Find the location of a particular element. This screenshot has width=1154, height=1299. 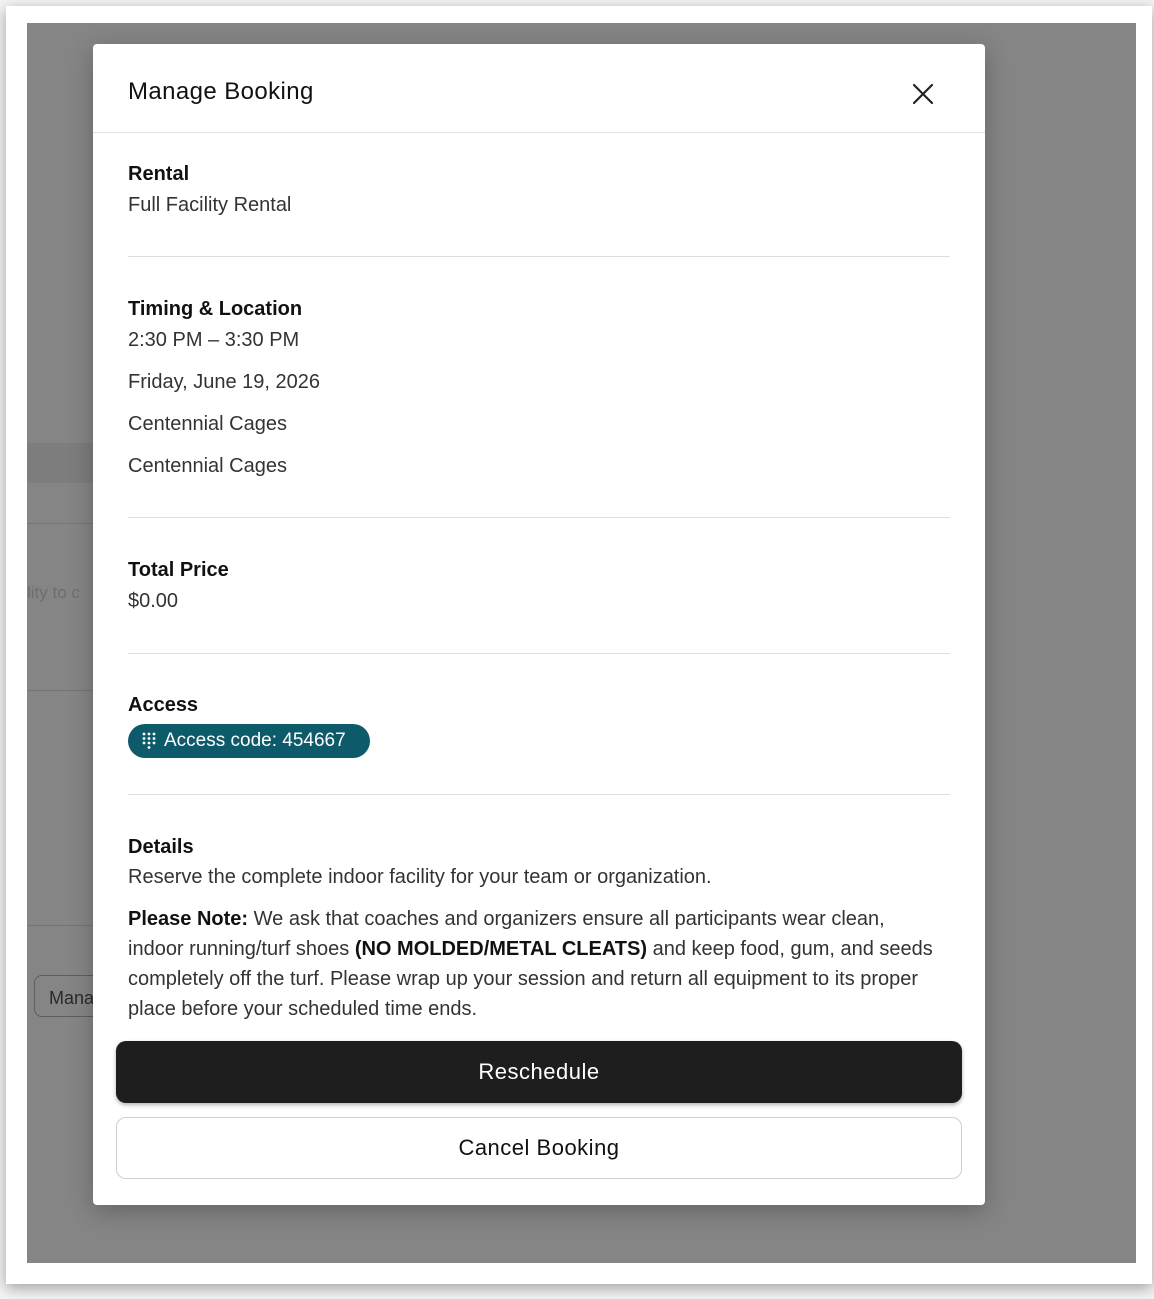

modal-title: Manage Booking is located at coordinates (221, 91).